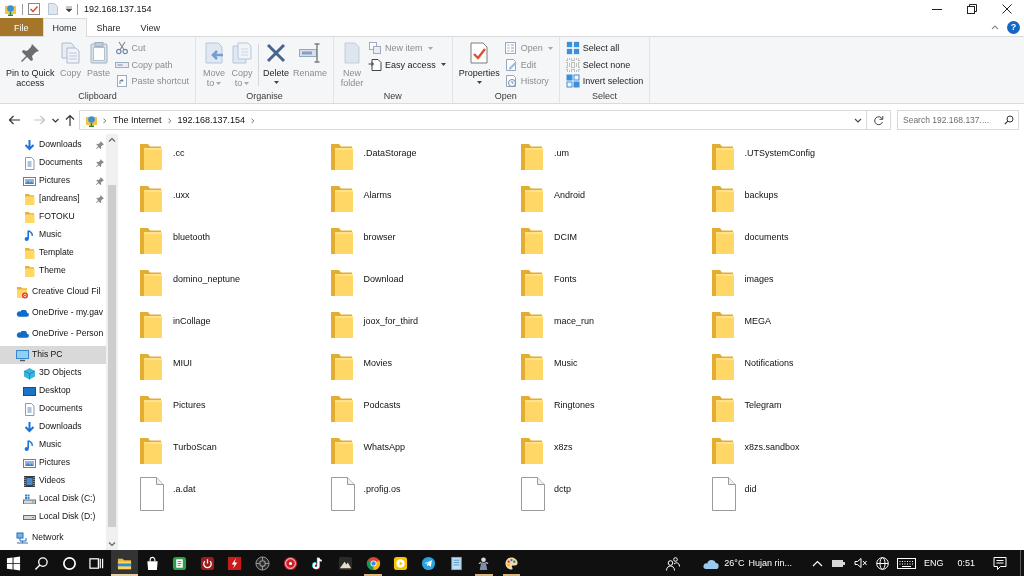 Image resolution: width=1024 pixels, height=576 pixels. I want to click on customize-toolbar-button, so click(69, 9).